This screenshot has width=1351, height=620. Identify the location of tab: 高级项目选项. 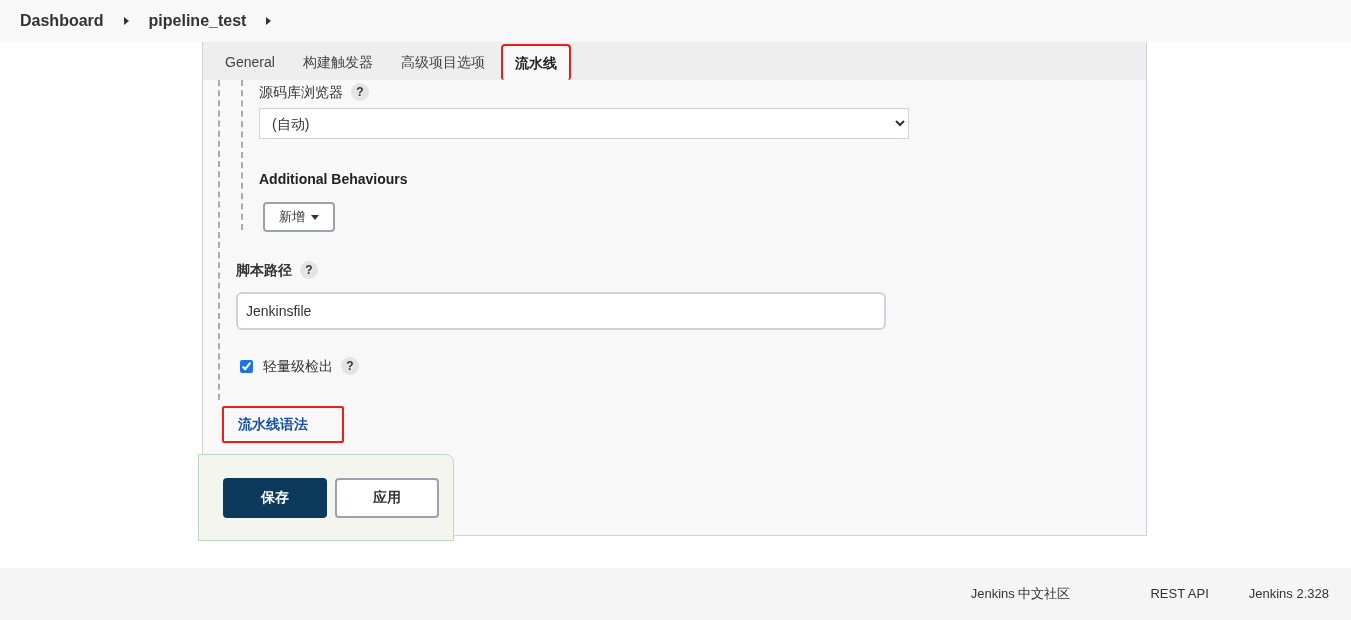
(442, 62).